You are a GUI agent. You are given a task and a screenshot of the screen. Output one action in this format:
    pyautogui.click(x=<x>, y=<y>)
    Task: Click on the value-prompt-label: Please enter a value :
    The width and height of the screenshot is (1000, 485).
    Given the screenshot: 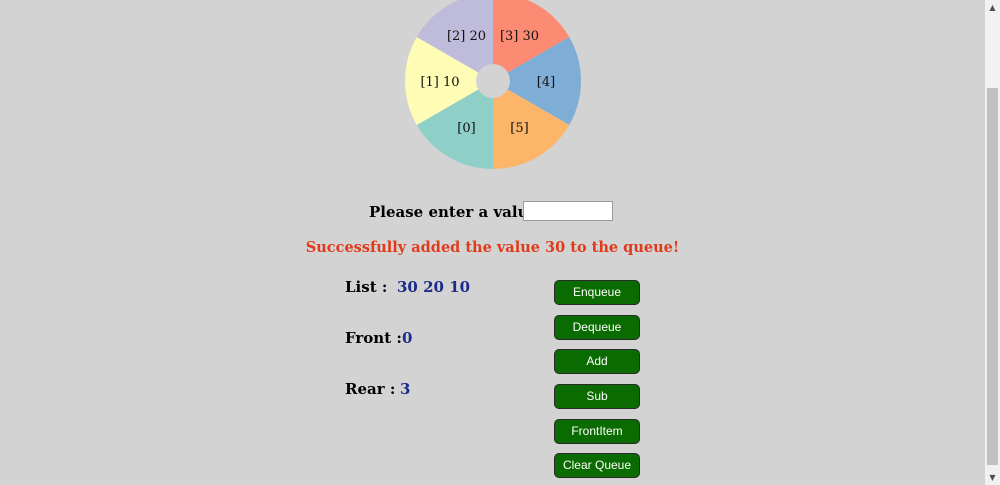 What is the action you would take?
    pyautogui.click(x=459, y=212)
    